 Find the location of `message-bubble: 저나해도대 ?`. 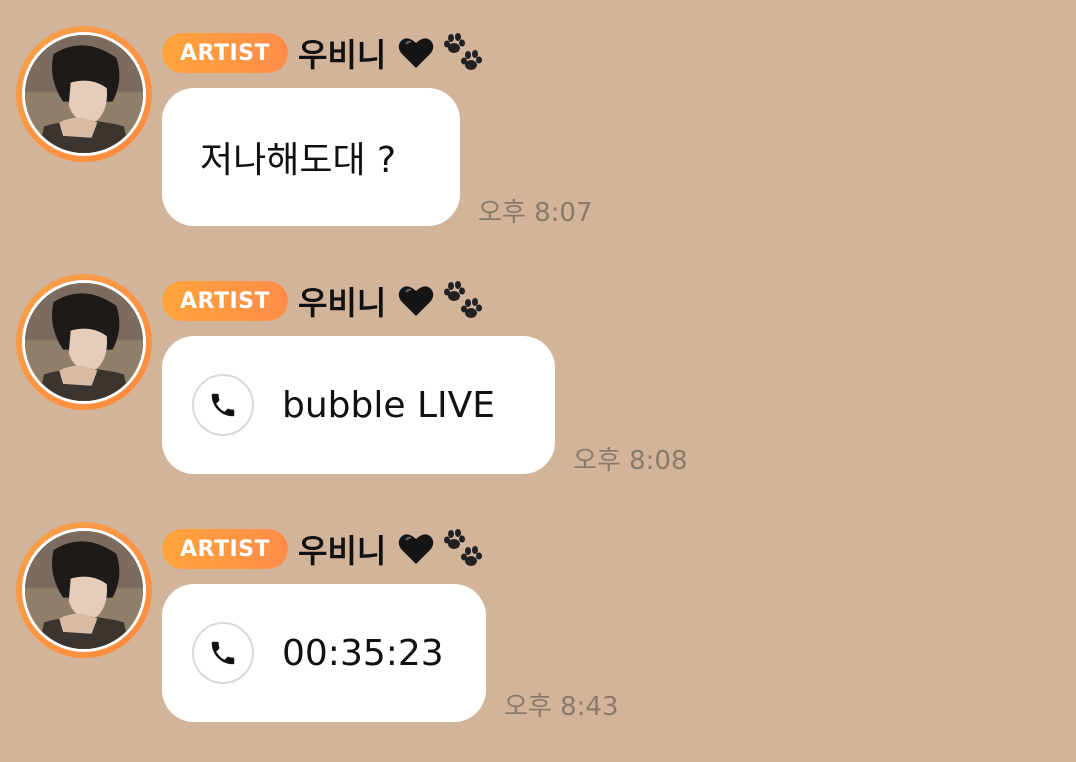

message-bubble: 저나해도대 ? is located at coordinates (311, 157).